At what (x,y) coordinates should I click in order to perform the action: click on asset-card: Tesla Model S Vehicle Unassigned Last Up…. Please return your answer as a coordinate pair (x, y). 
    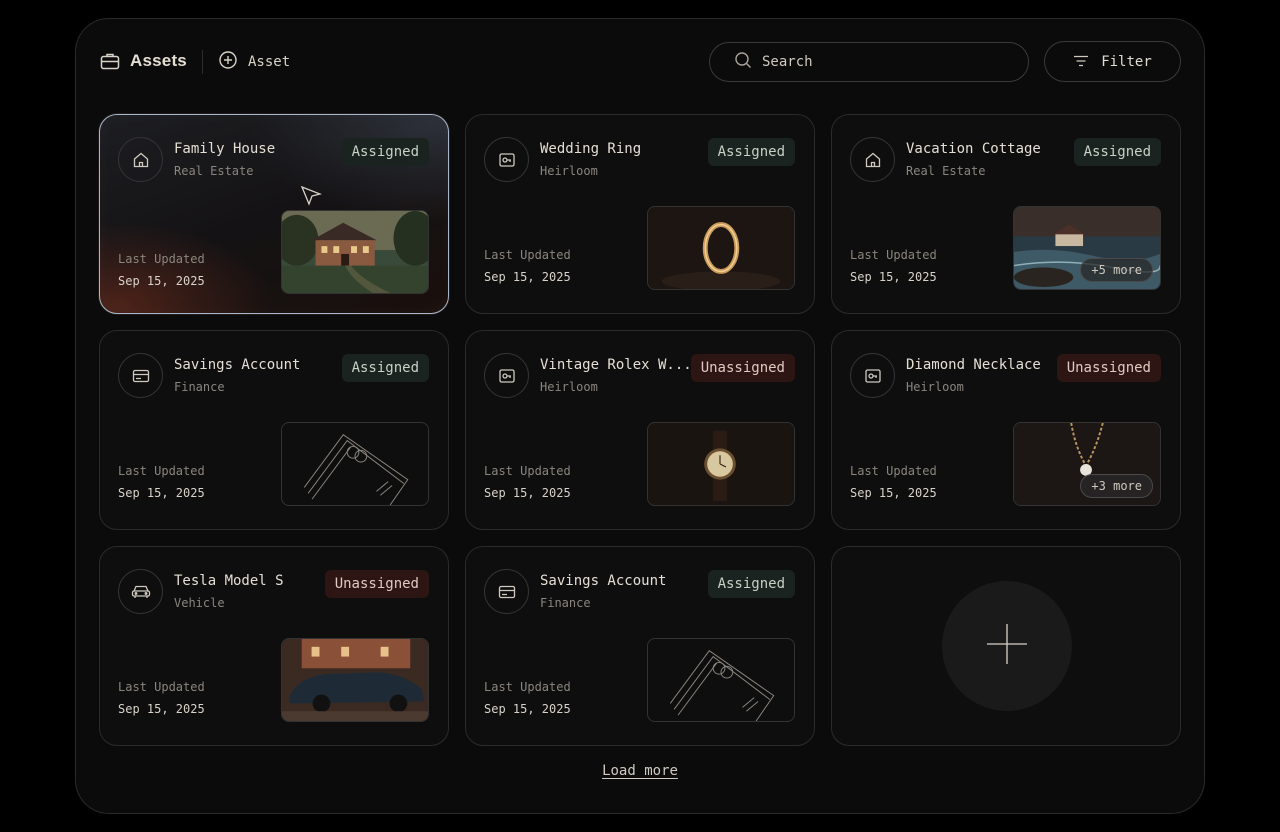
    Looking at the image, I should click on (274, 646).